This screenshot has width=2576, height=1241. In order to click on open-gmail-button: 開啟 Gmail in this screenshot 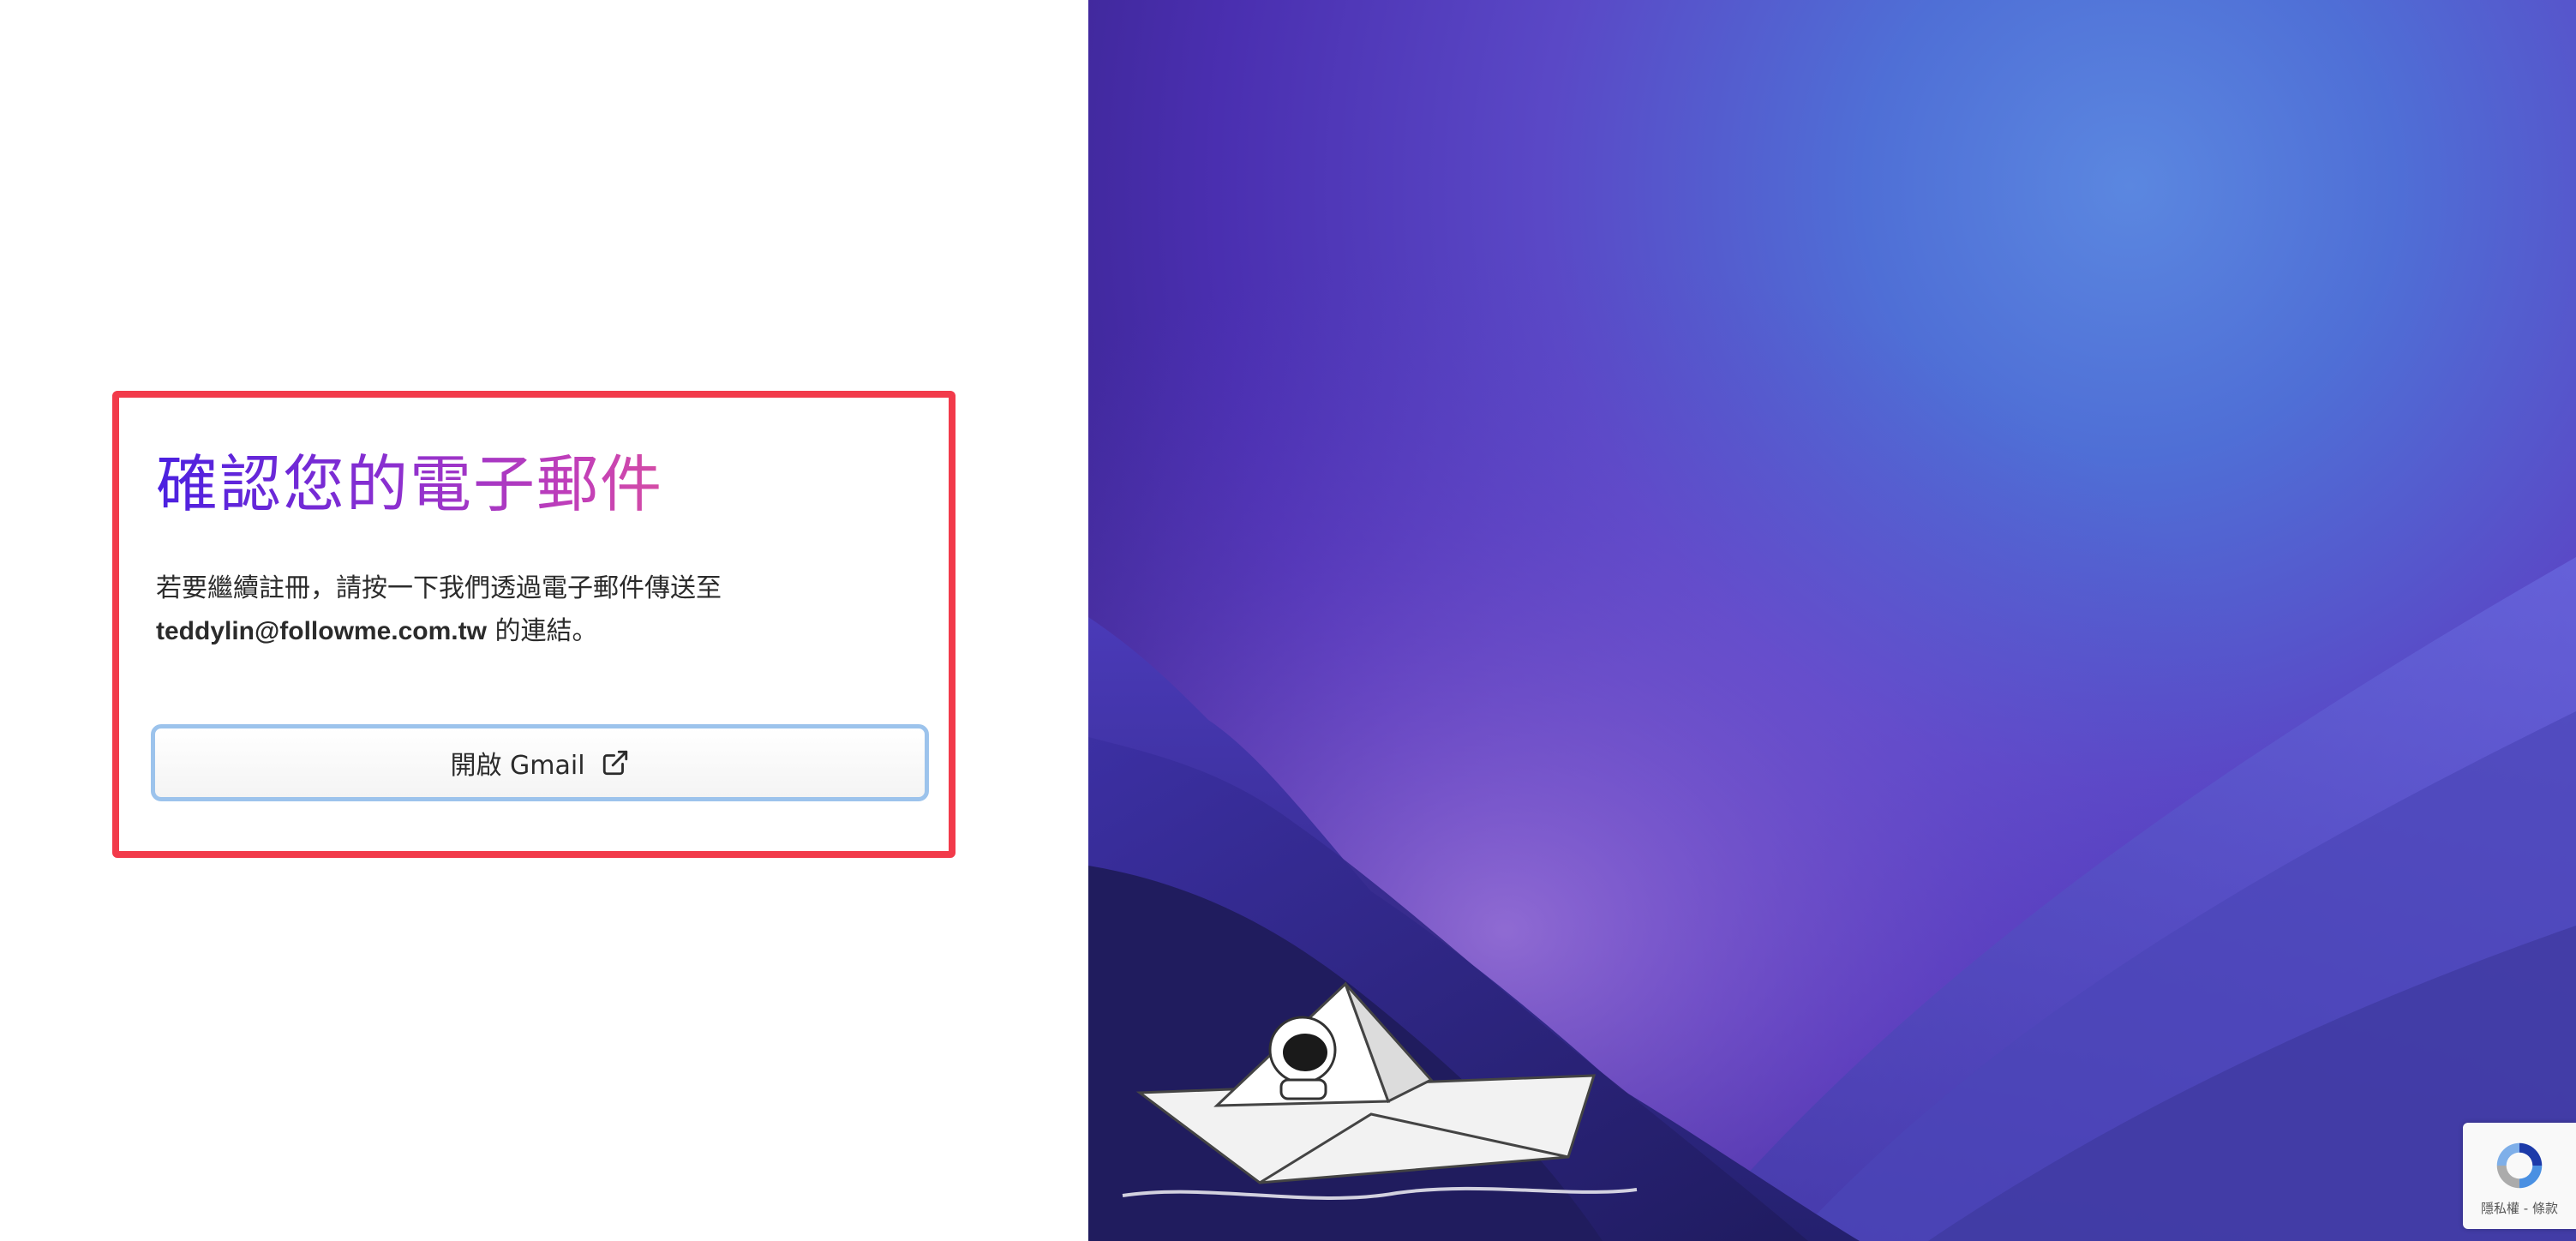, I will do `click(540, 762)`.